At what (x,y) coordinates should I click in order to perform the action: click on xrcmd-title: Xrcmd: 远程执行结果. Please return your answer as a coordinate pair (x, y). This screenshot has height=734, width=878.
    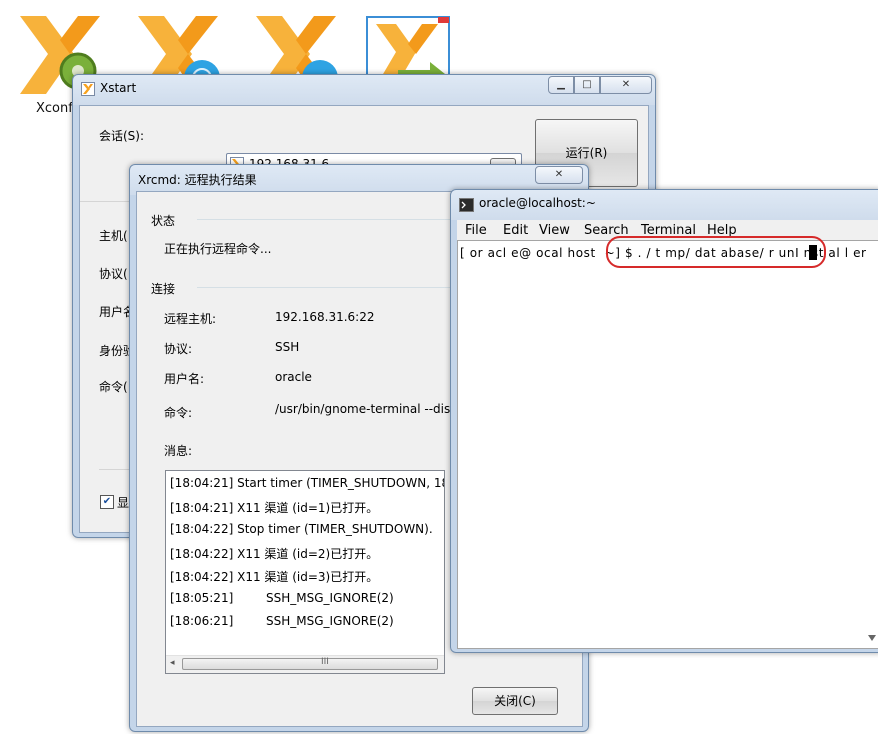
    Looking at the image, I should click on (197, 180).